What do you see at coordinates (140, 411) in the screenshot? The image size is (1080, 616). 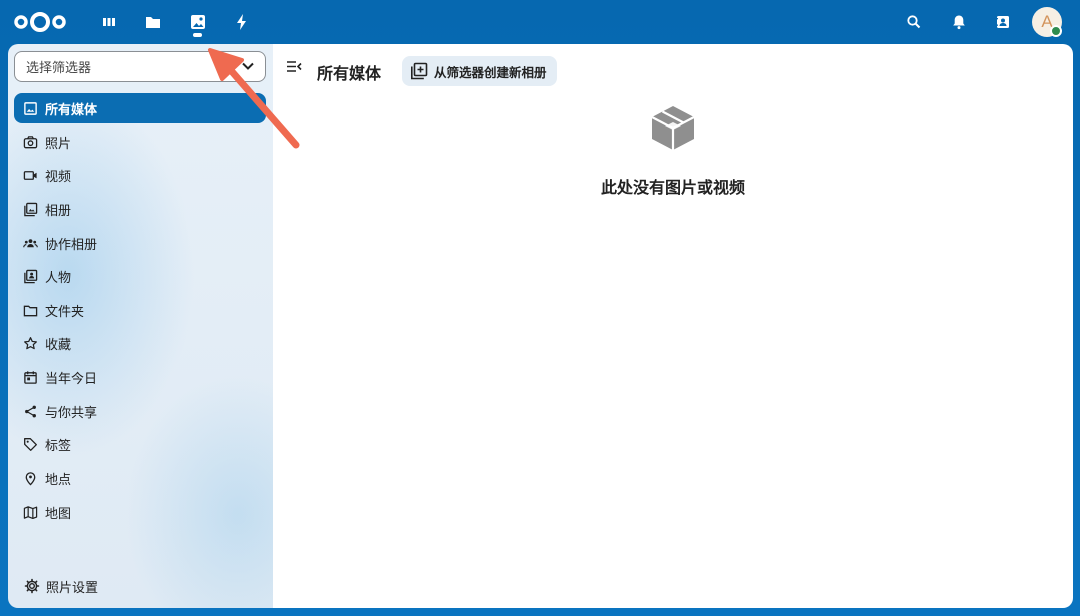 I see `sidebar-item-shared-with-you: 与你共享` at bounding box center [140, 411].